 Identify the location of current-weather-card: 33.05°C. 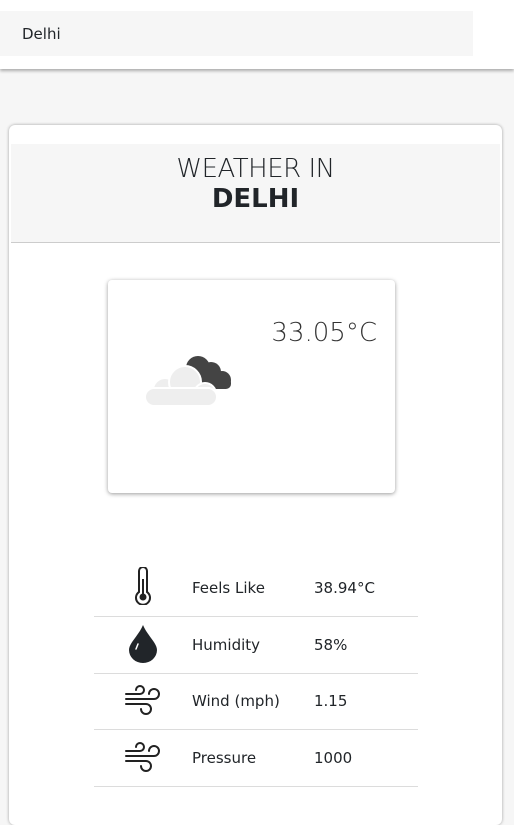
(251, 386).